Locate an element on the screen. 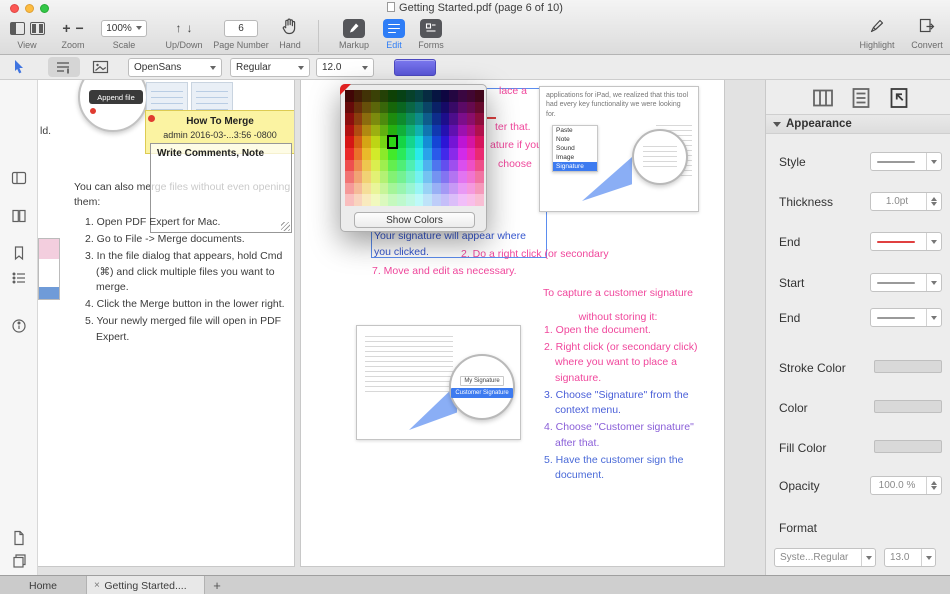  thickness-stepper: 1.0pt is located at coordinates (906, 201).